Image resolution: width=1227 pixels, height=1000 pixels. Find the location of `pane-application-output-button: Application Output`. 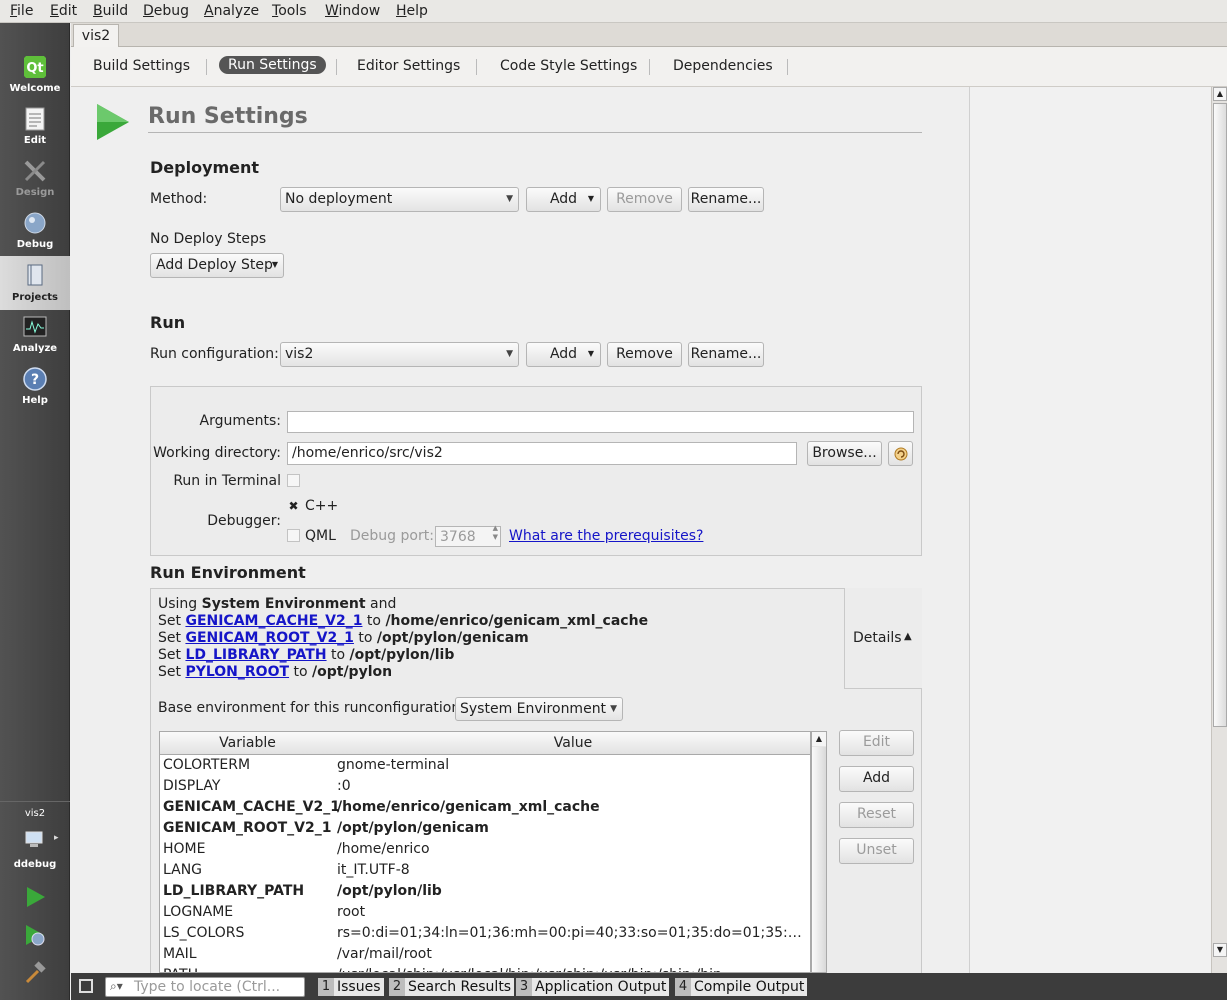

pane-application-output-button: Application Output is located at coordinates (601, 987).